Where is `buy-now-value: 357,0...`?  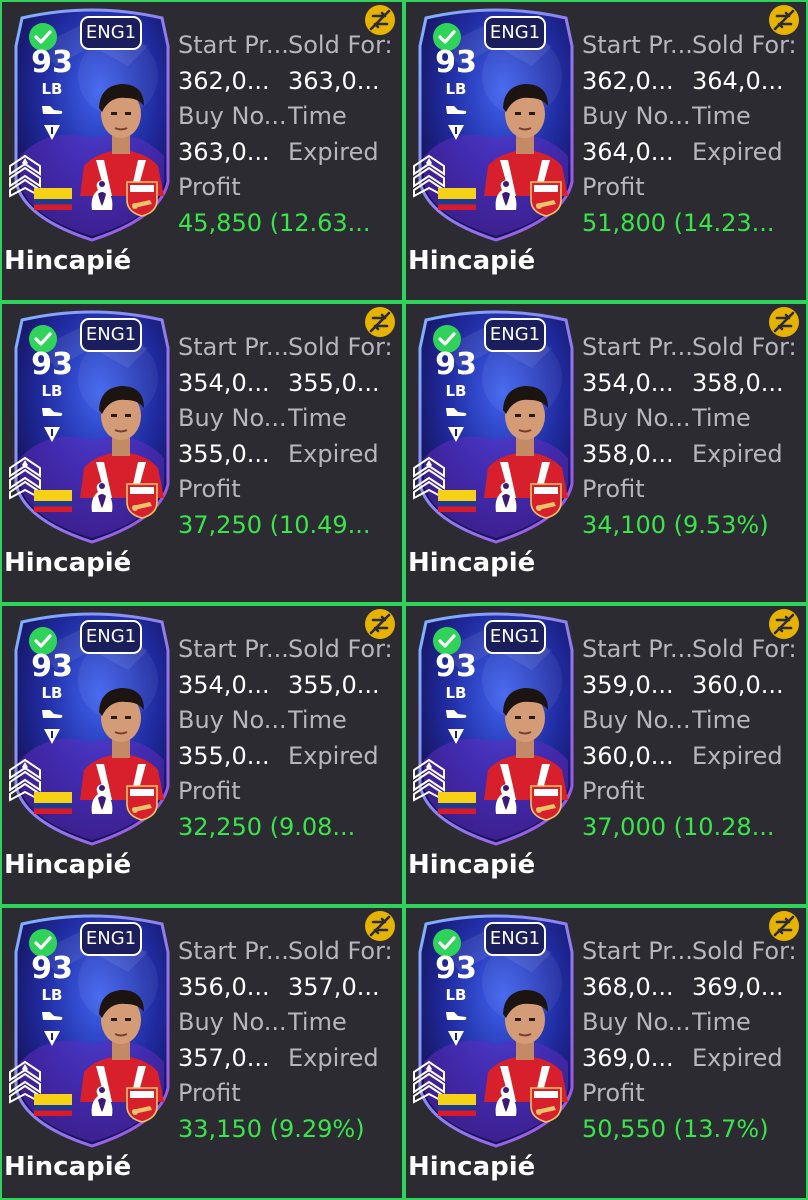 buy-now-value: 357,0... is located at coordinates (224, 1057).